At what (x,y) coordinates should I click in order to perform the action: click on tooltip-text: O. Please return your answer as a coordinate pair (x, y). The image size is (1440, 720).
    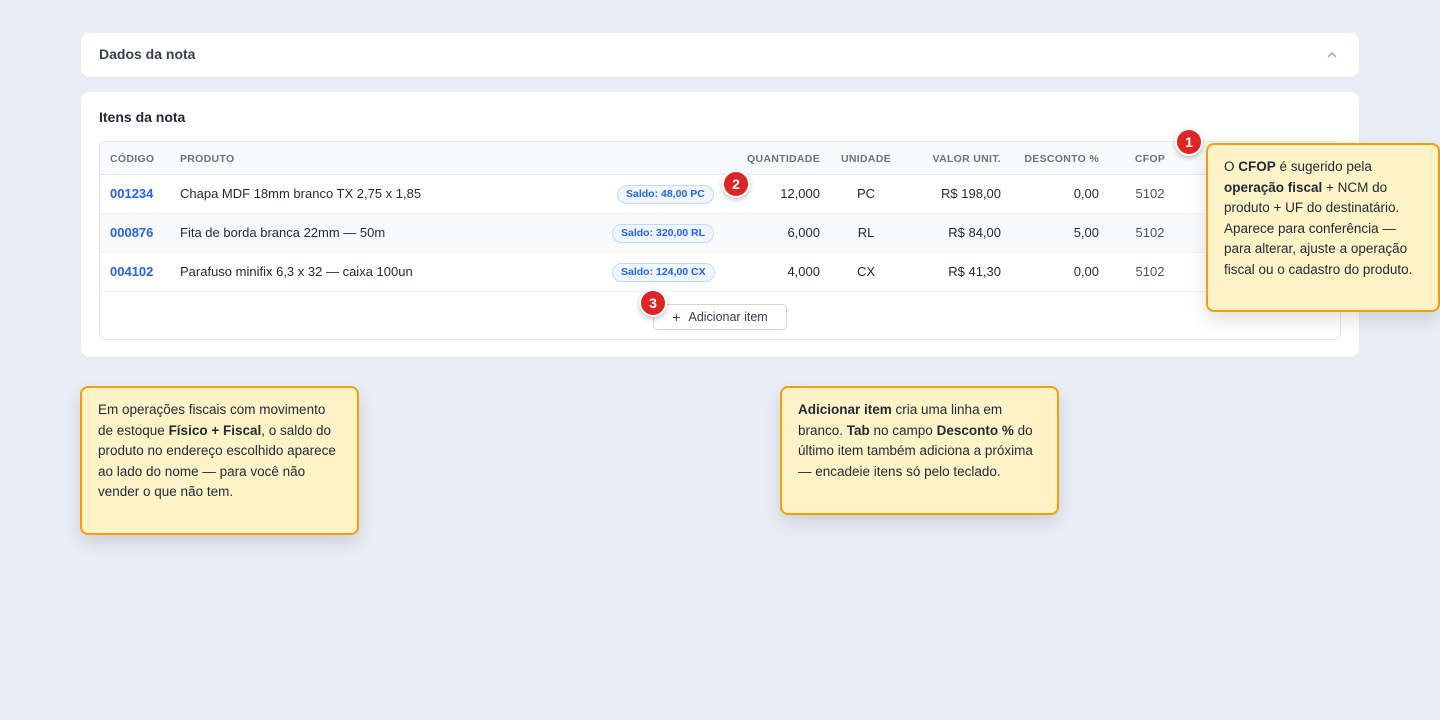
    Looking at the image, I should click on (1231, 166).